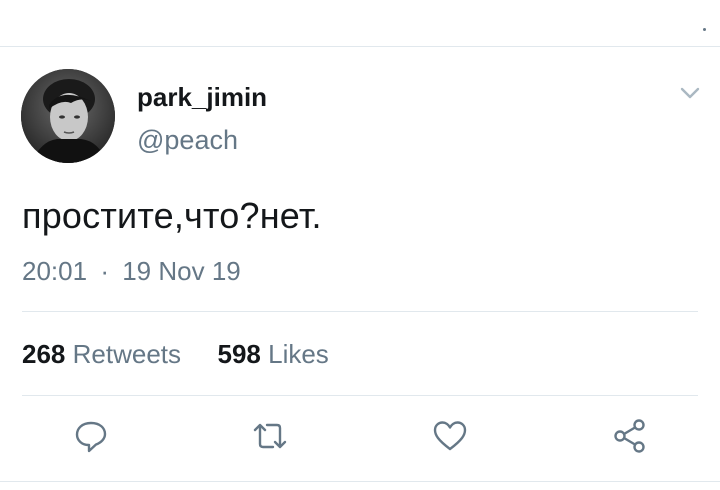 The height and width of the screenshot is (490, 720). I want to click on top-divider, so click(360, 46).